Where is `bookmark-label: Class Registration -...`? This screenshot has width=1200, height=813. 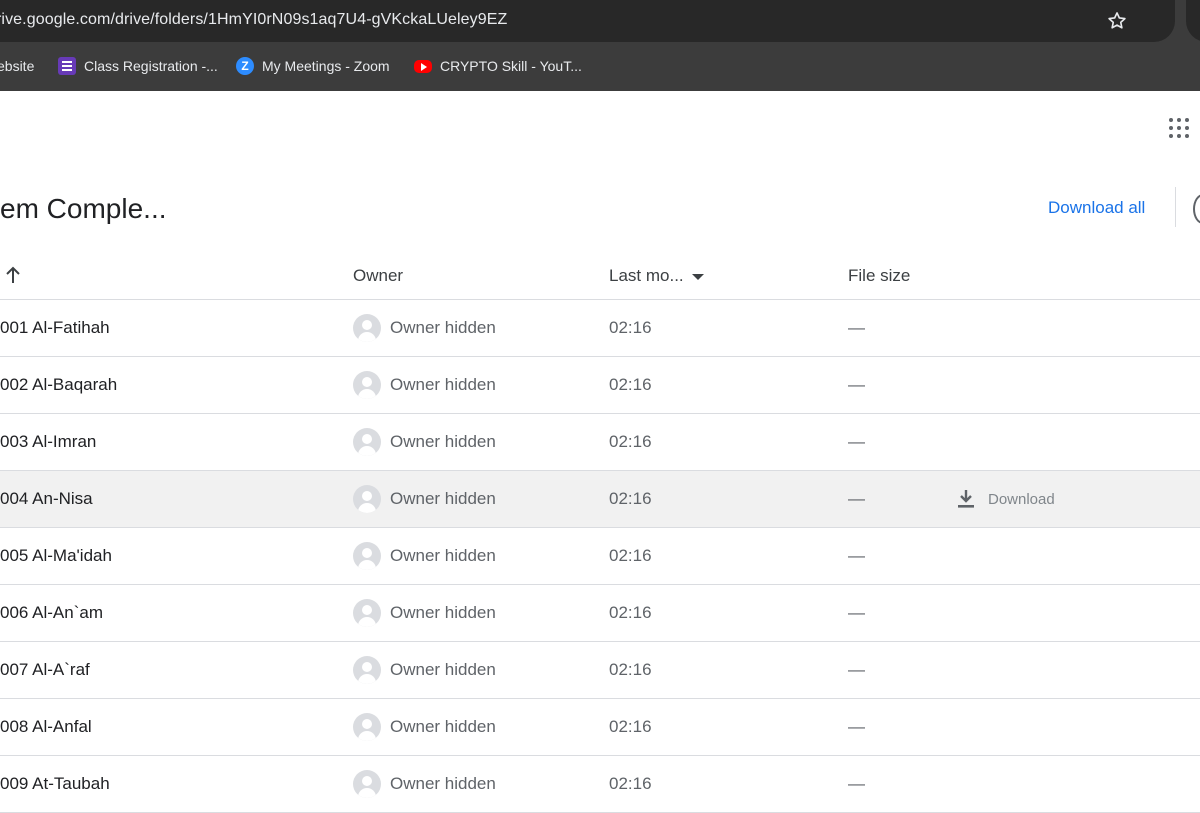
bookmark-label: Class Registration -... is located at coordinates (151, 66).